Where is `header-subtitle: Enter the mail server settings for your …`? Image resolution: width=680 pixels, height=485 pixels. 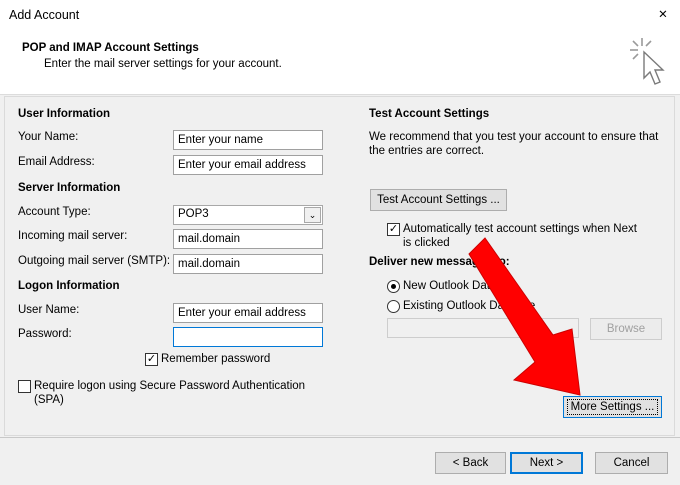
header-subtitle: Enter the mail server settings for your … is located at coordinates (163, 64).